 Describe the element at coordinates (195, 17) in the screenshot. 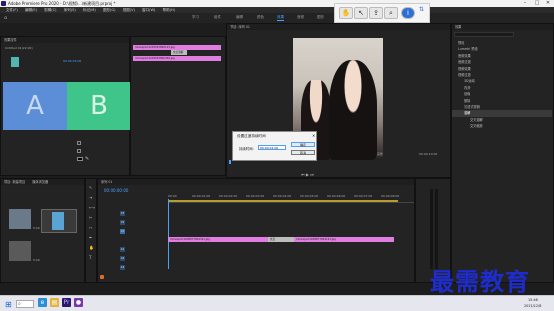

I see `tab-learn: 学习` at that location.